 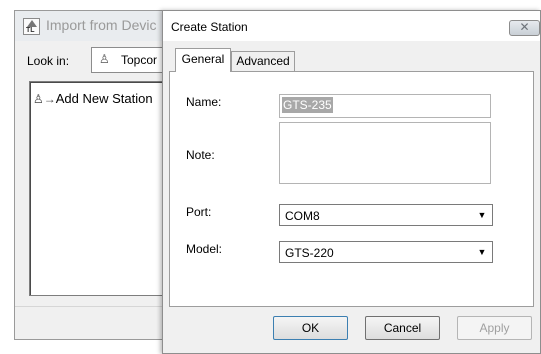 I want to click on name-label: Name:, so click(x=204, y=102).